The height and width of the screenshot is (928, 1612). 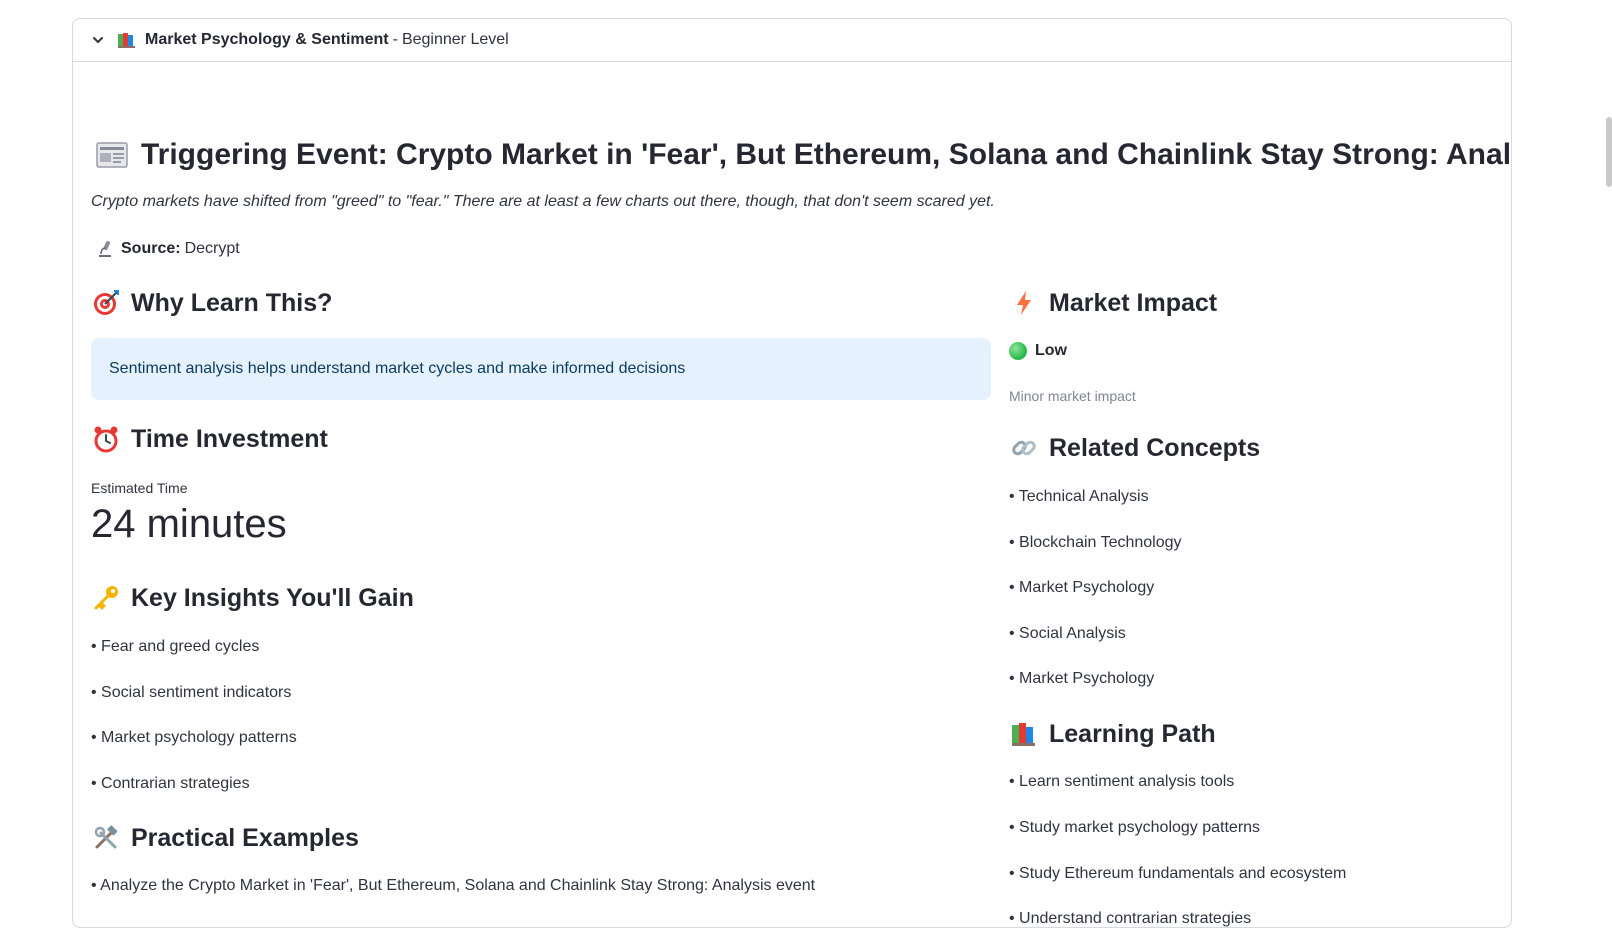 I want to click on green-circle-icon, so click(x=1018, y=351).